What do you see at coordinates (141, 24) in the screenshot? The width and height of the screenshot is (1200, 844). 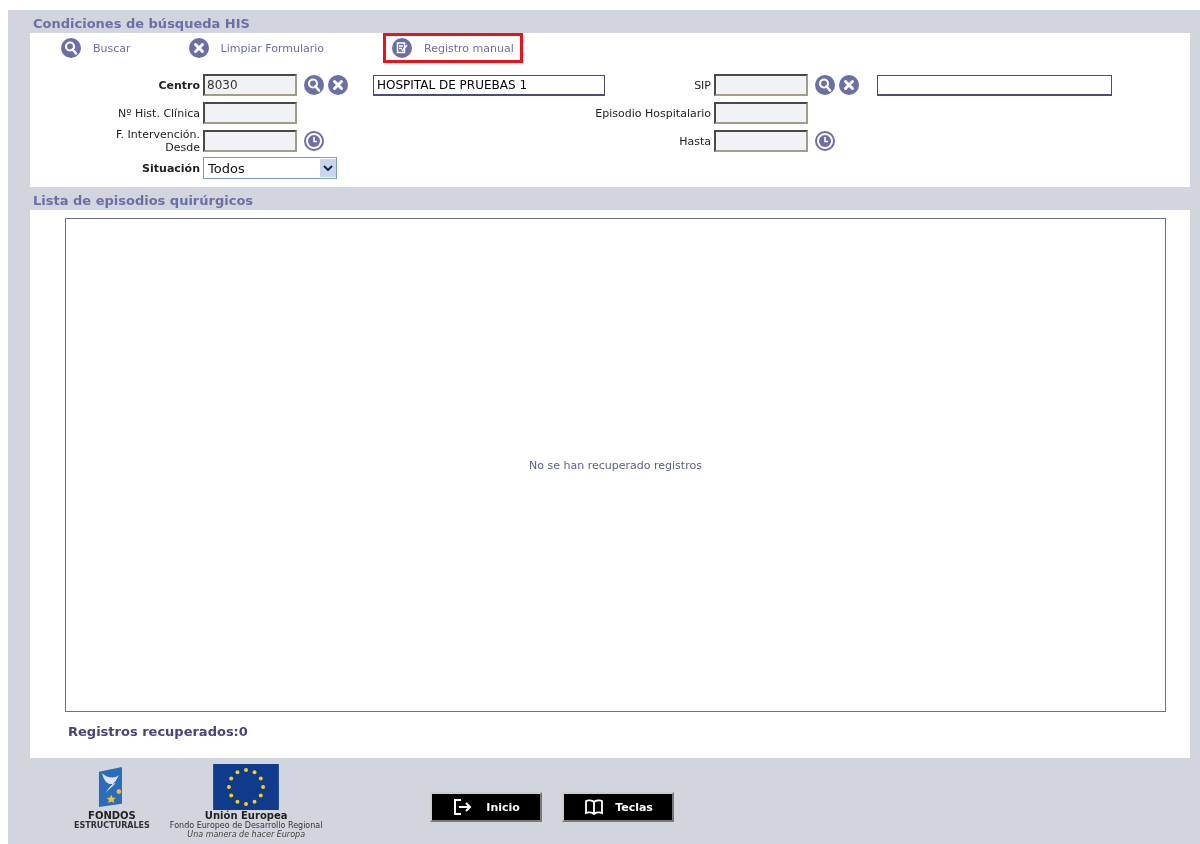 I see `section-title: Condiciones de búsqueda HIS` at bounding box center [141, 24].